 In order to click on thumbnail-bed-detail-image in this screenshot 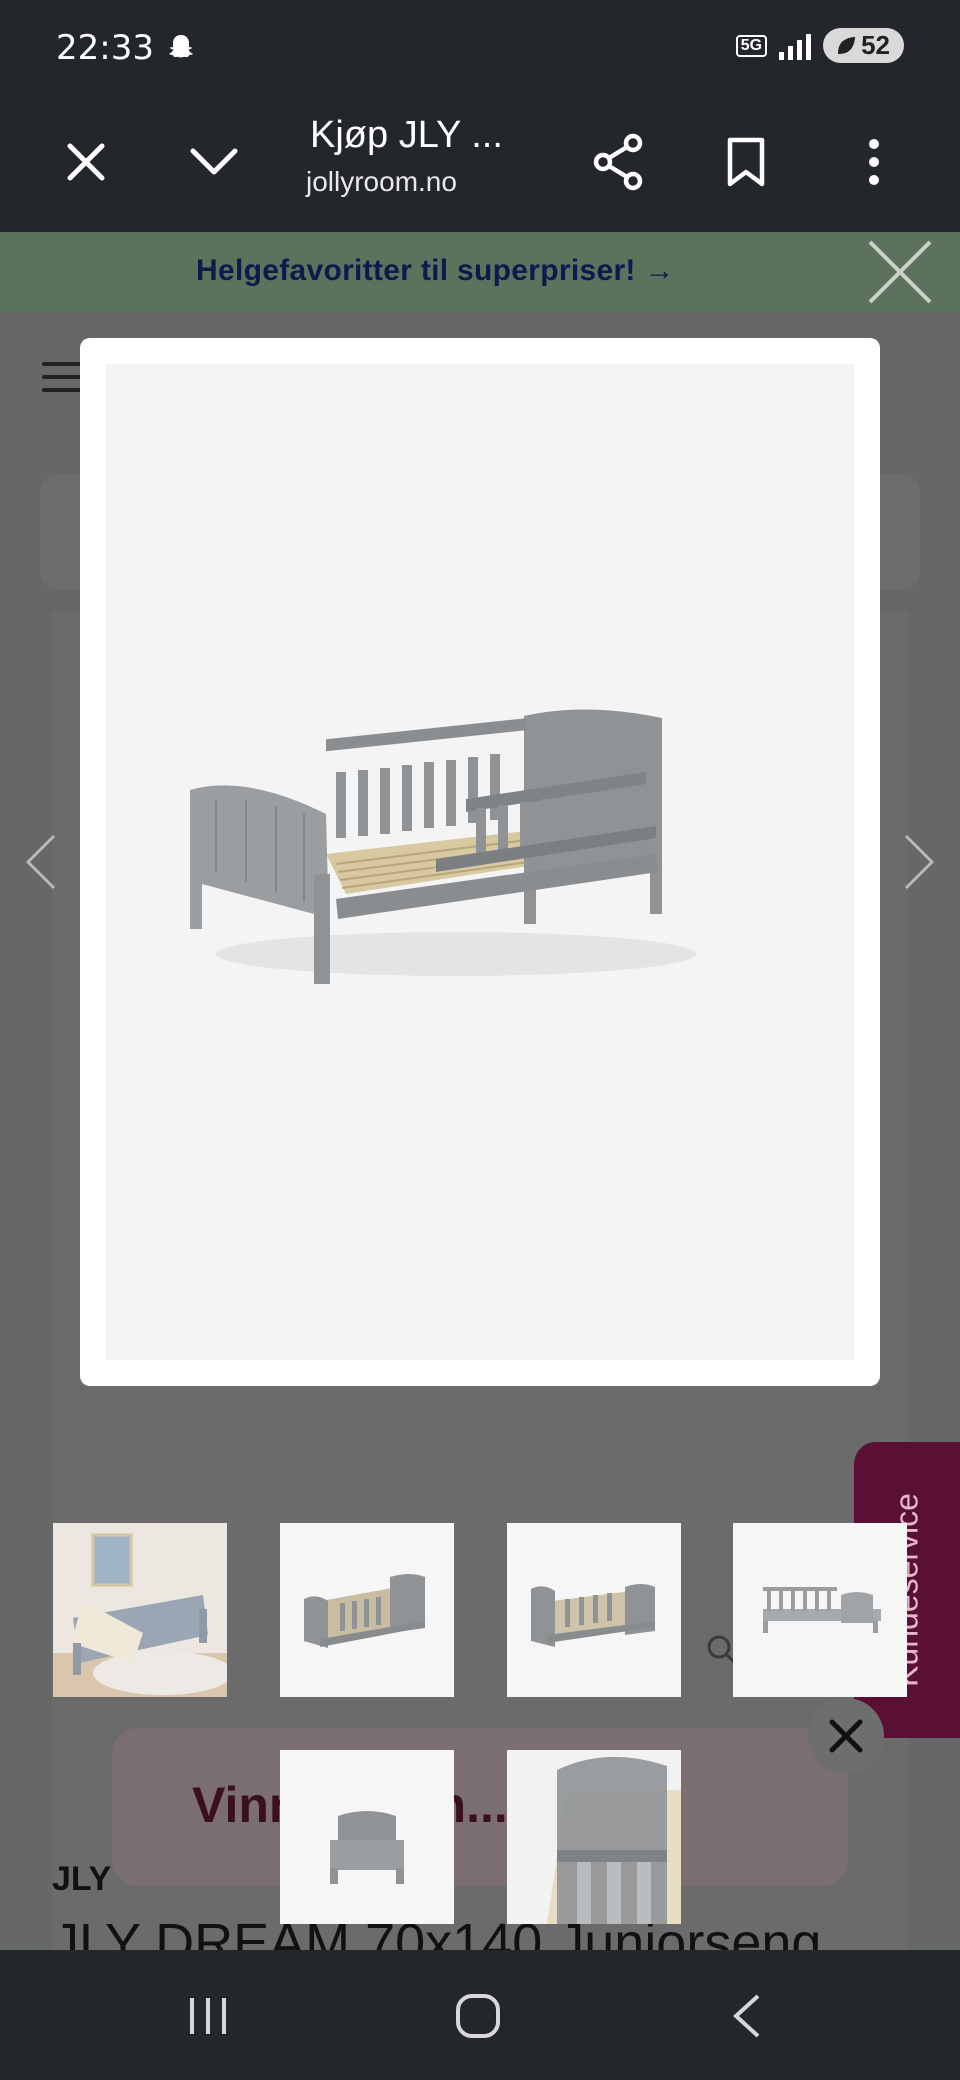, I will do `click(594, 1837)`.